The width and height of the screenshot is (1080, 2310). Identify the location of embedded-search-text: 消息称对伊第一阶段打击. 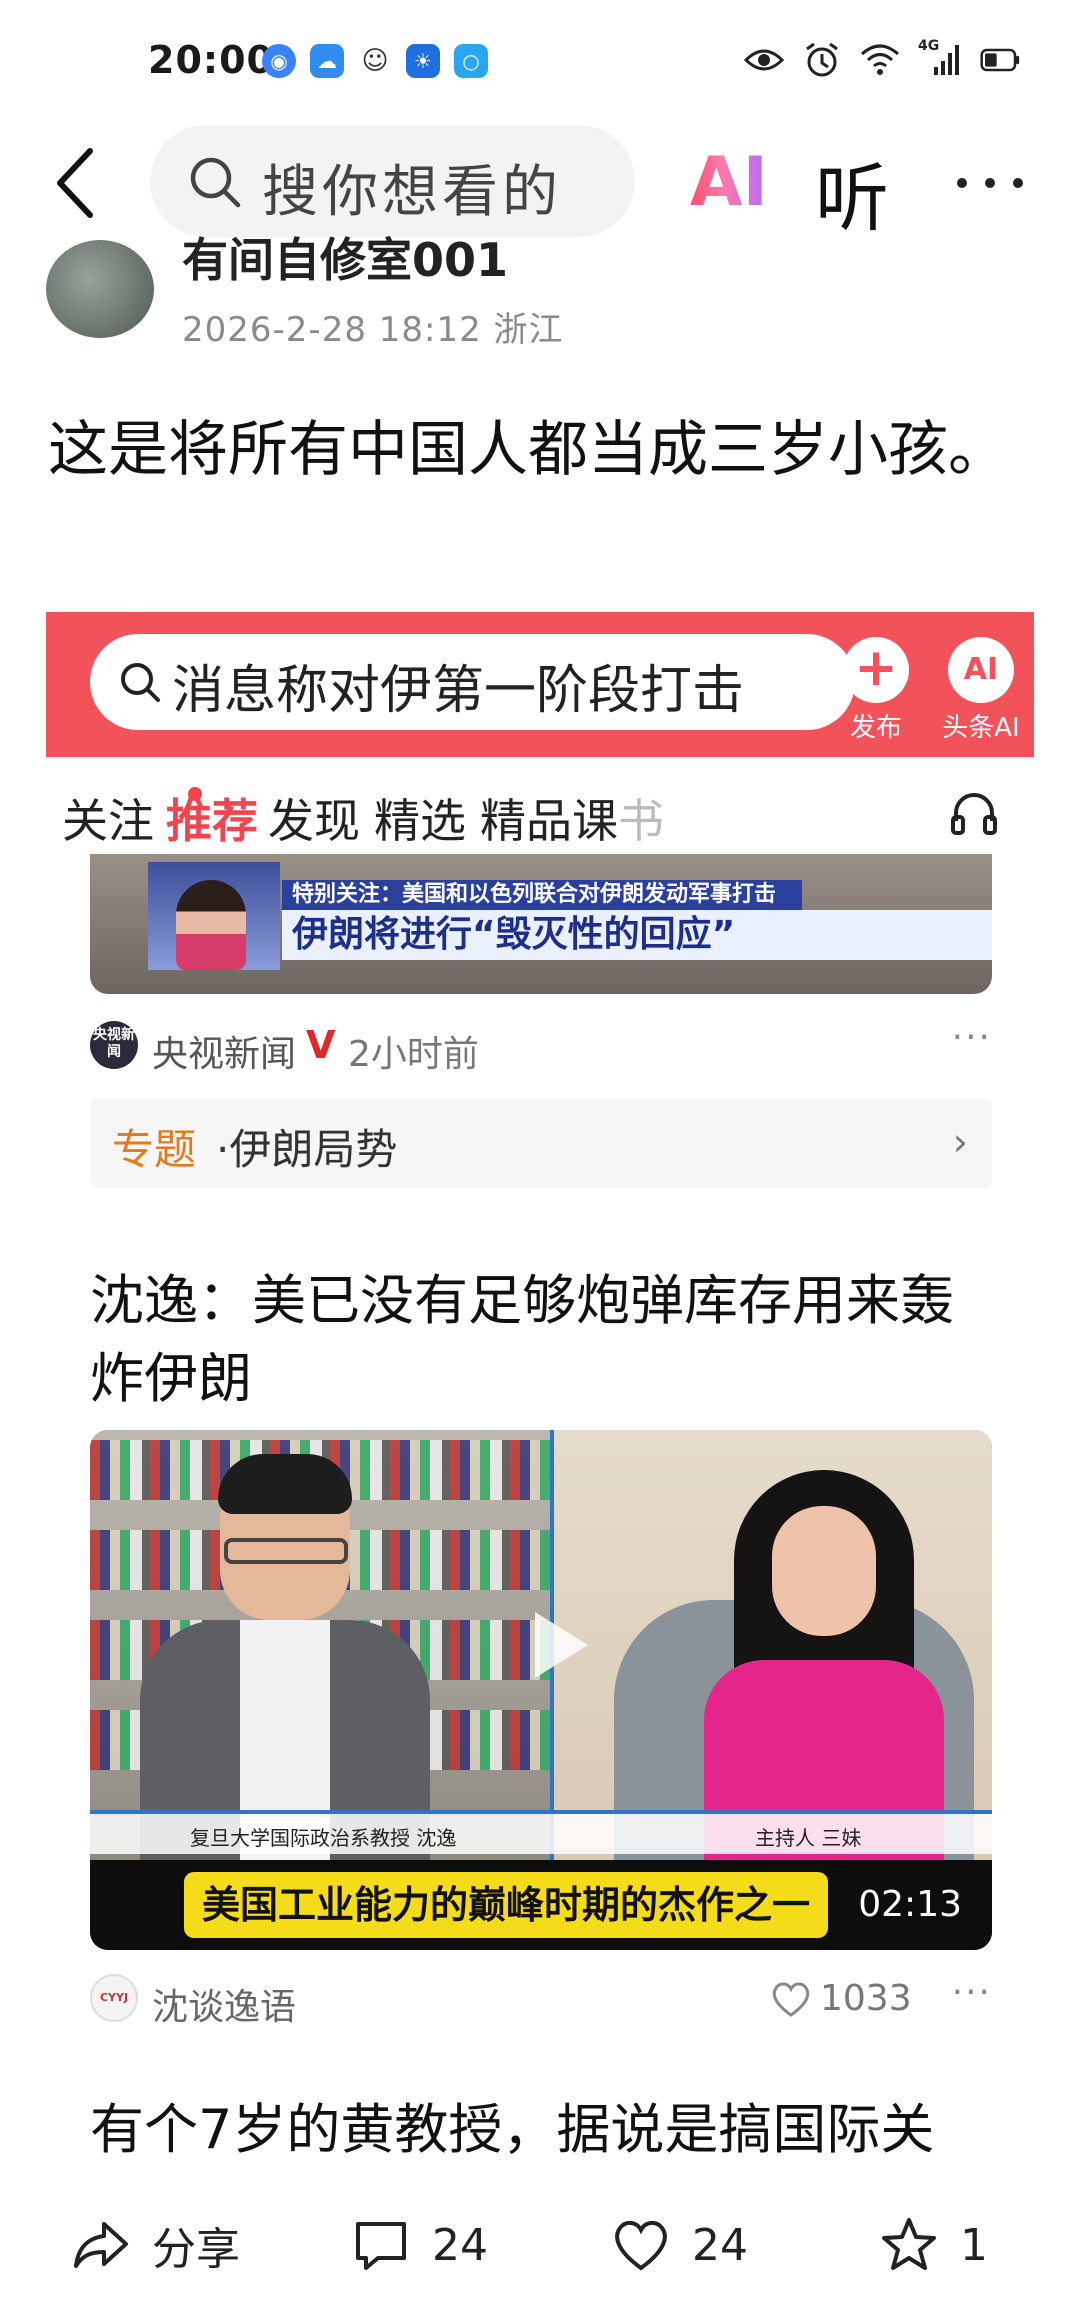
(458, 691).